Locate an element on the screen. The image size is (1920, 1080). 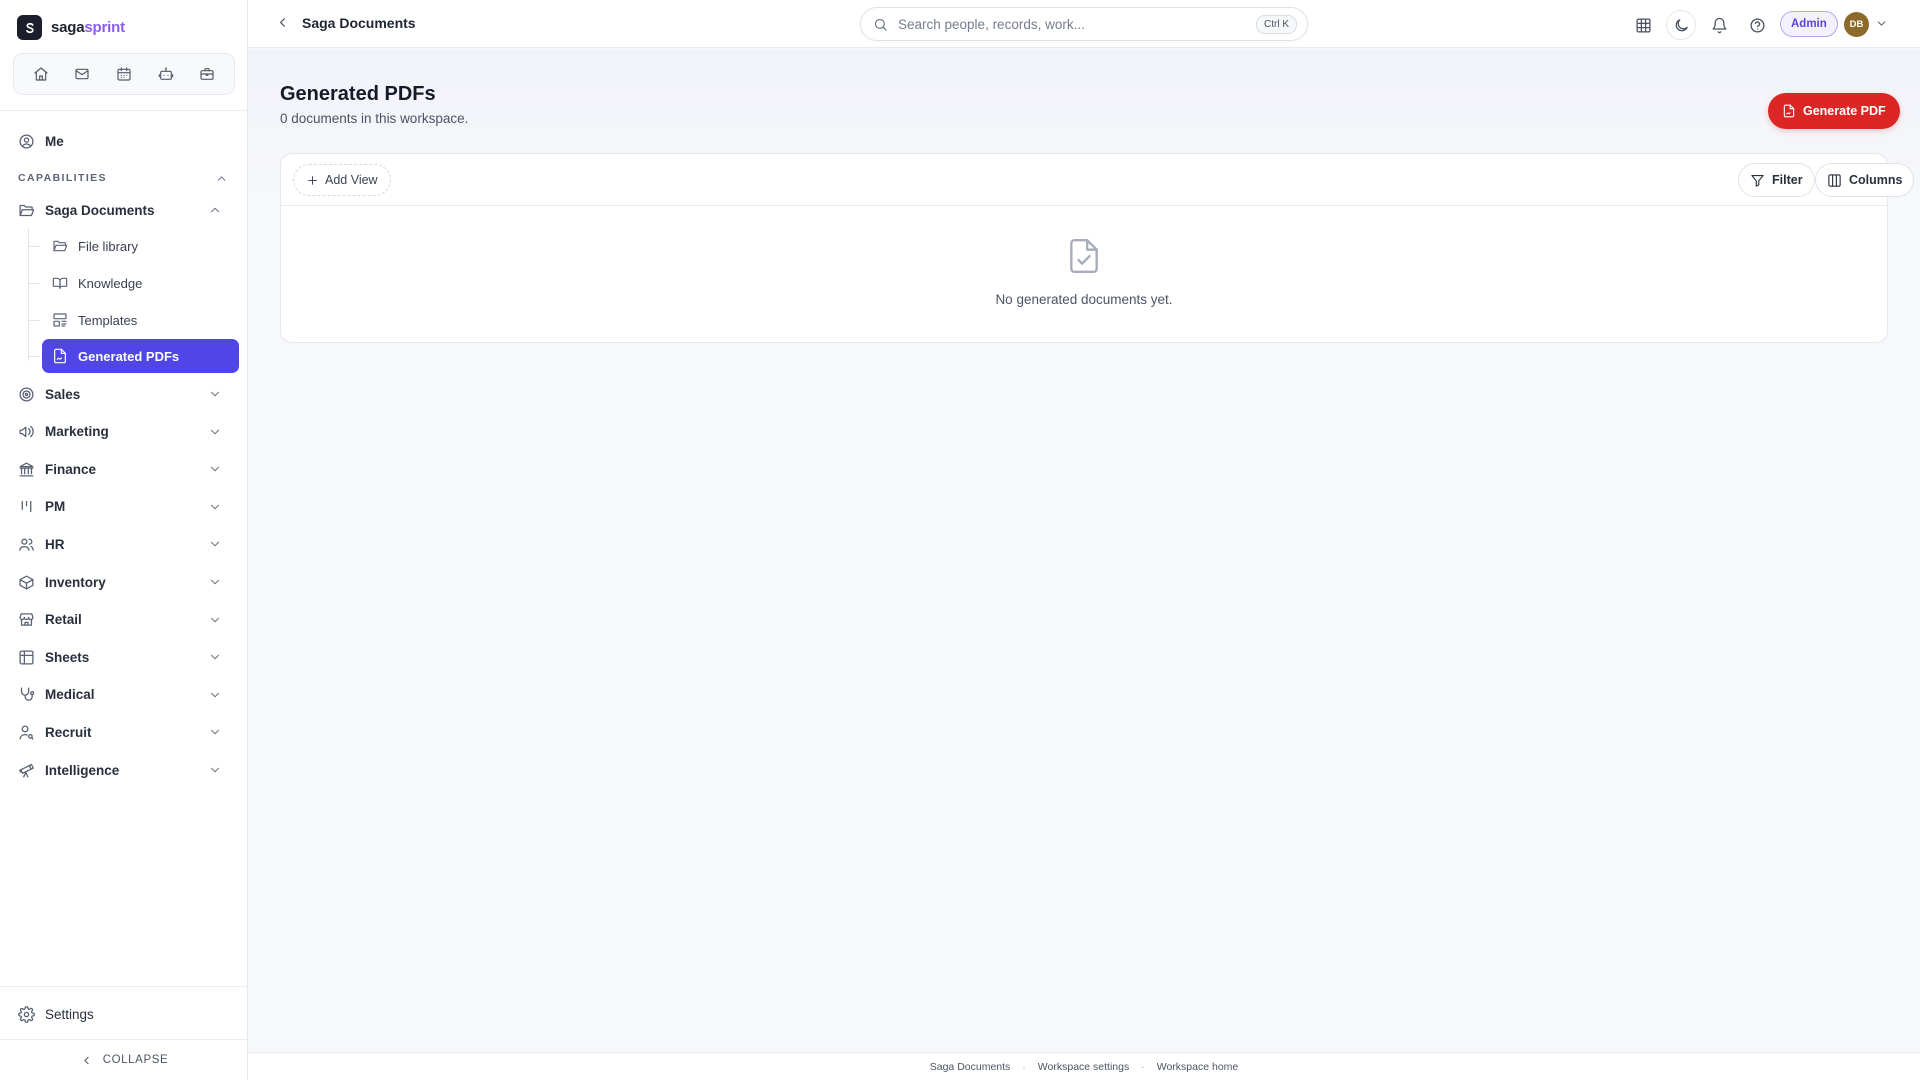
collapse-sidebar-button: COLLAPSE is located at coordinates (124, 1060).